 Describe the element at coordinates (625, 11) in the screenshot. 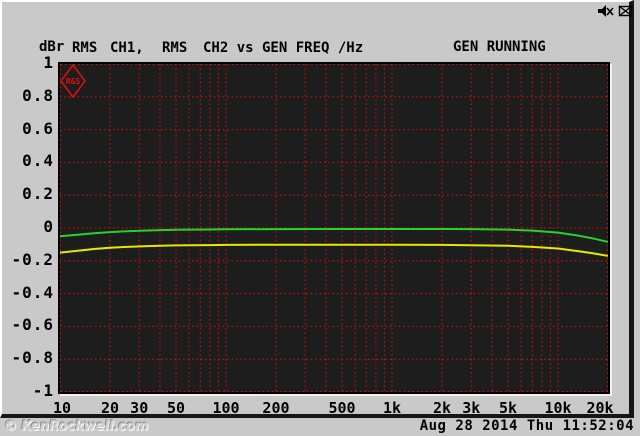

I see `monitor-muted-icon` at that location.